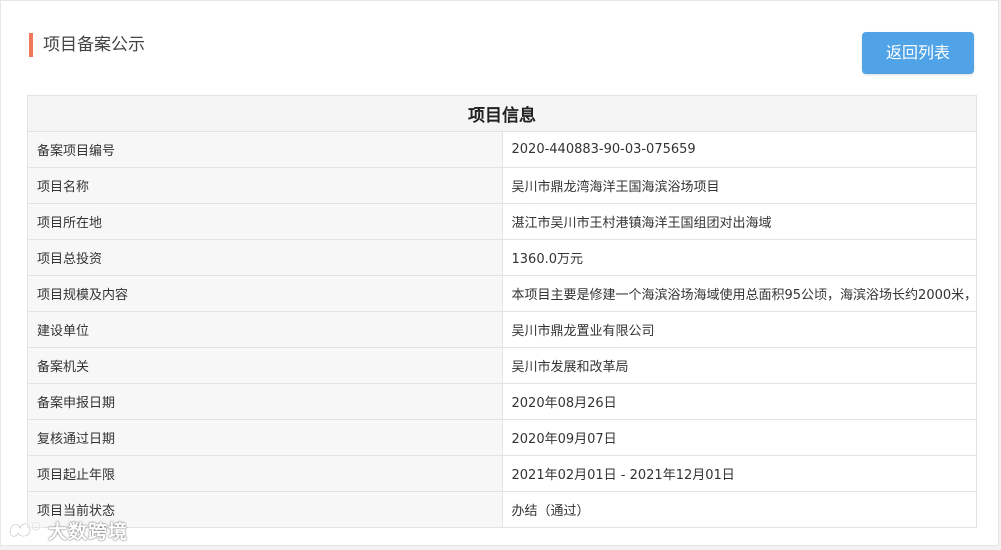 This screenshot has width=1001, height=550. Describe the element at coordinates (24, 529) in the screenshot. I see `watermark-logo-icon` at that location.